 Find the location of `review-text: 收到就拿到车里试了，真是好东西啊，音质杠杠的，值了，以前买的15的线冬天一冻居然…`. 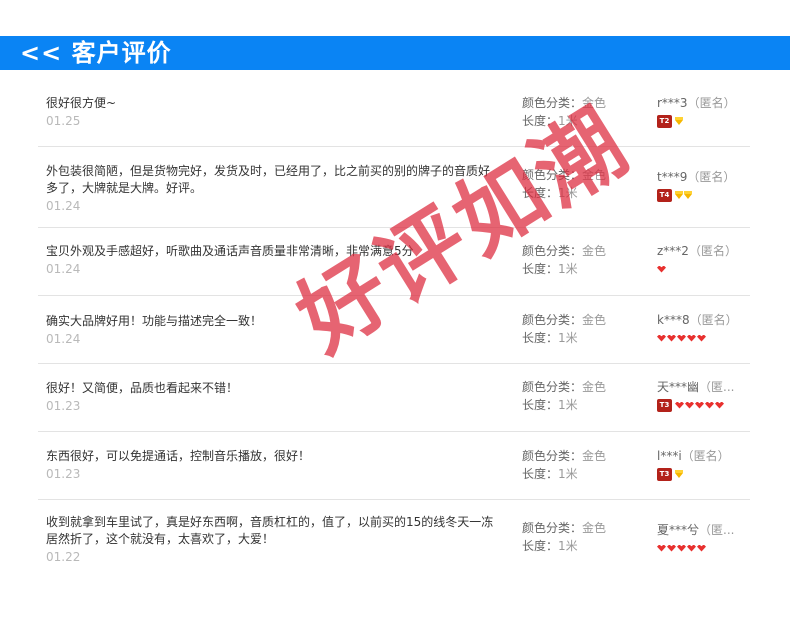

review-text: 收到就拿到车里试了，真是好东西啊，音质杠杠的，值了，以前买的15的线冬天一冻居然… is located at coordinates (270, 530).